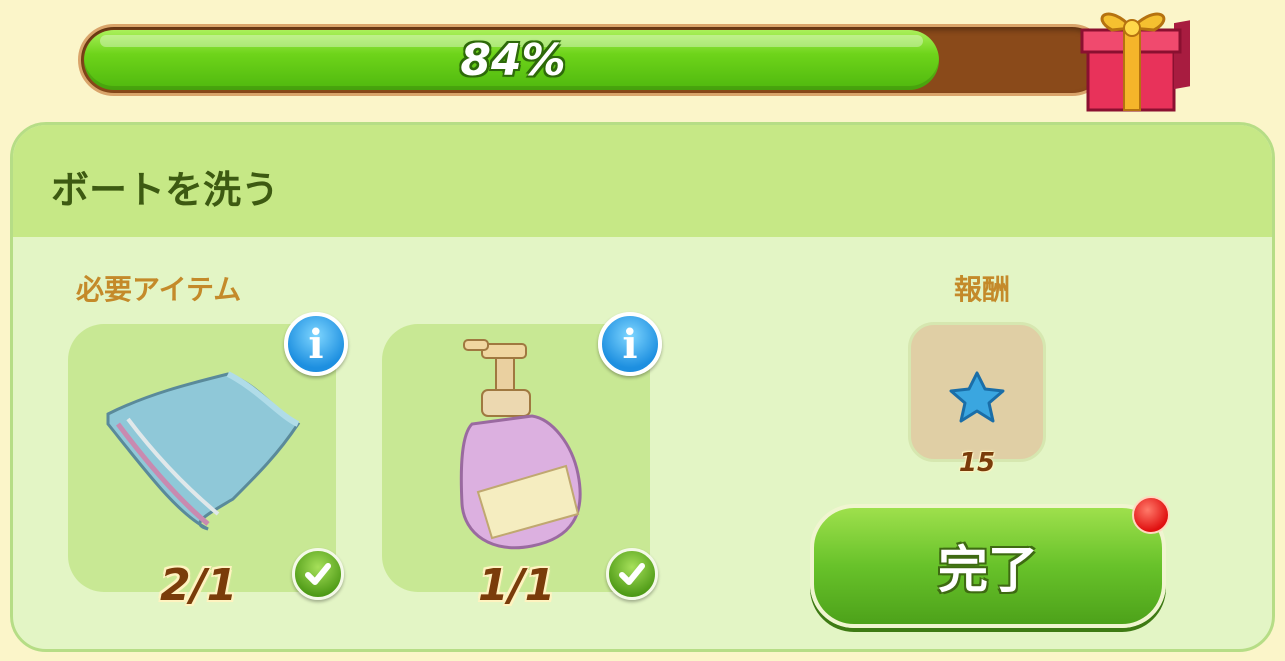  What do you see at coordinates (630, 344) in the screenshot?
I see `info-button-soap: i` at bounding box center [630, 344].